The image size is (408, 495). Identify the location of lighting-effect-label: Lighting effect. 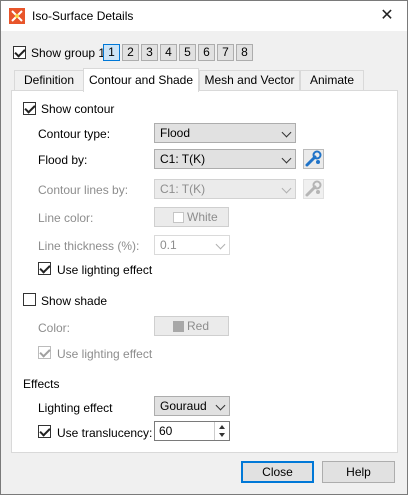
(75, 408).